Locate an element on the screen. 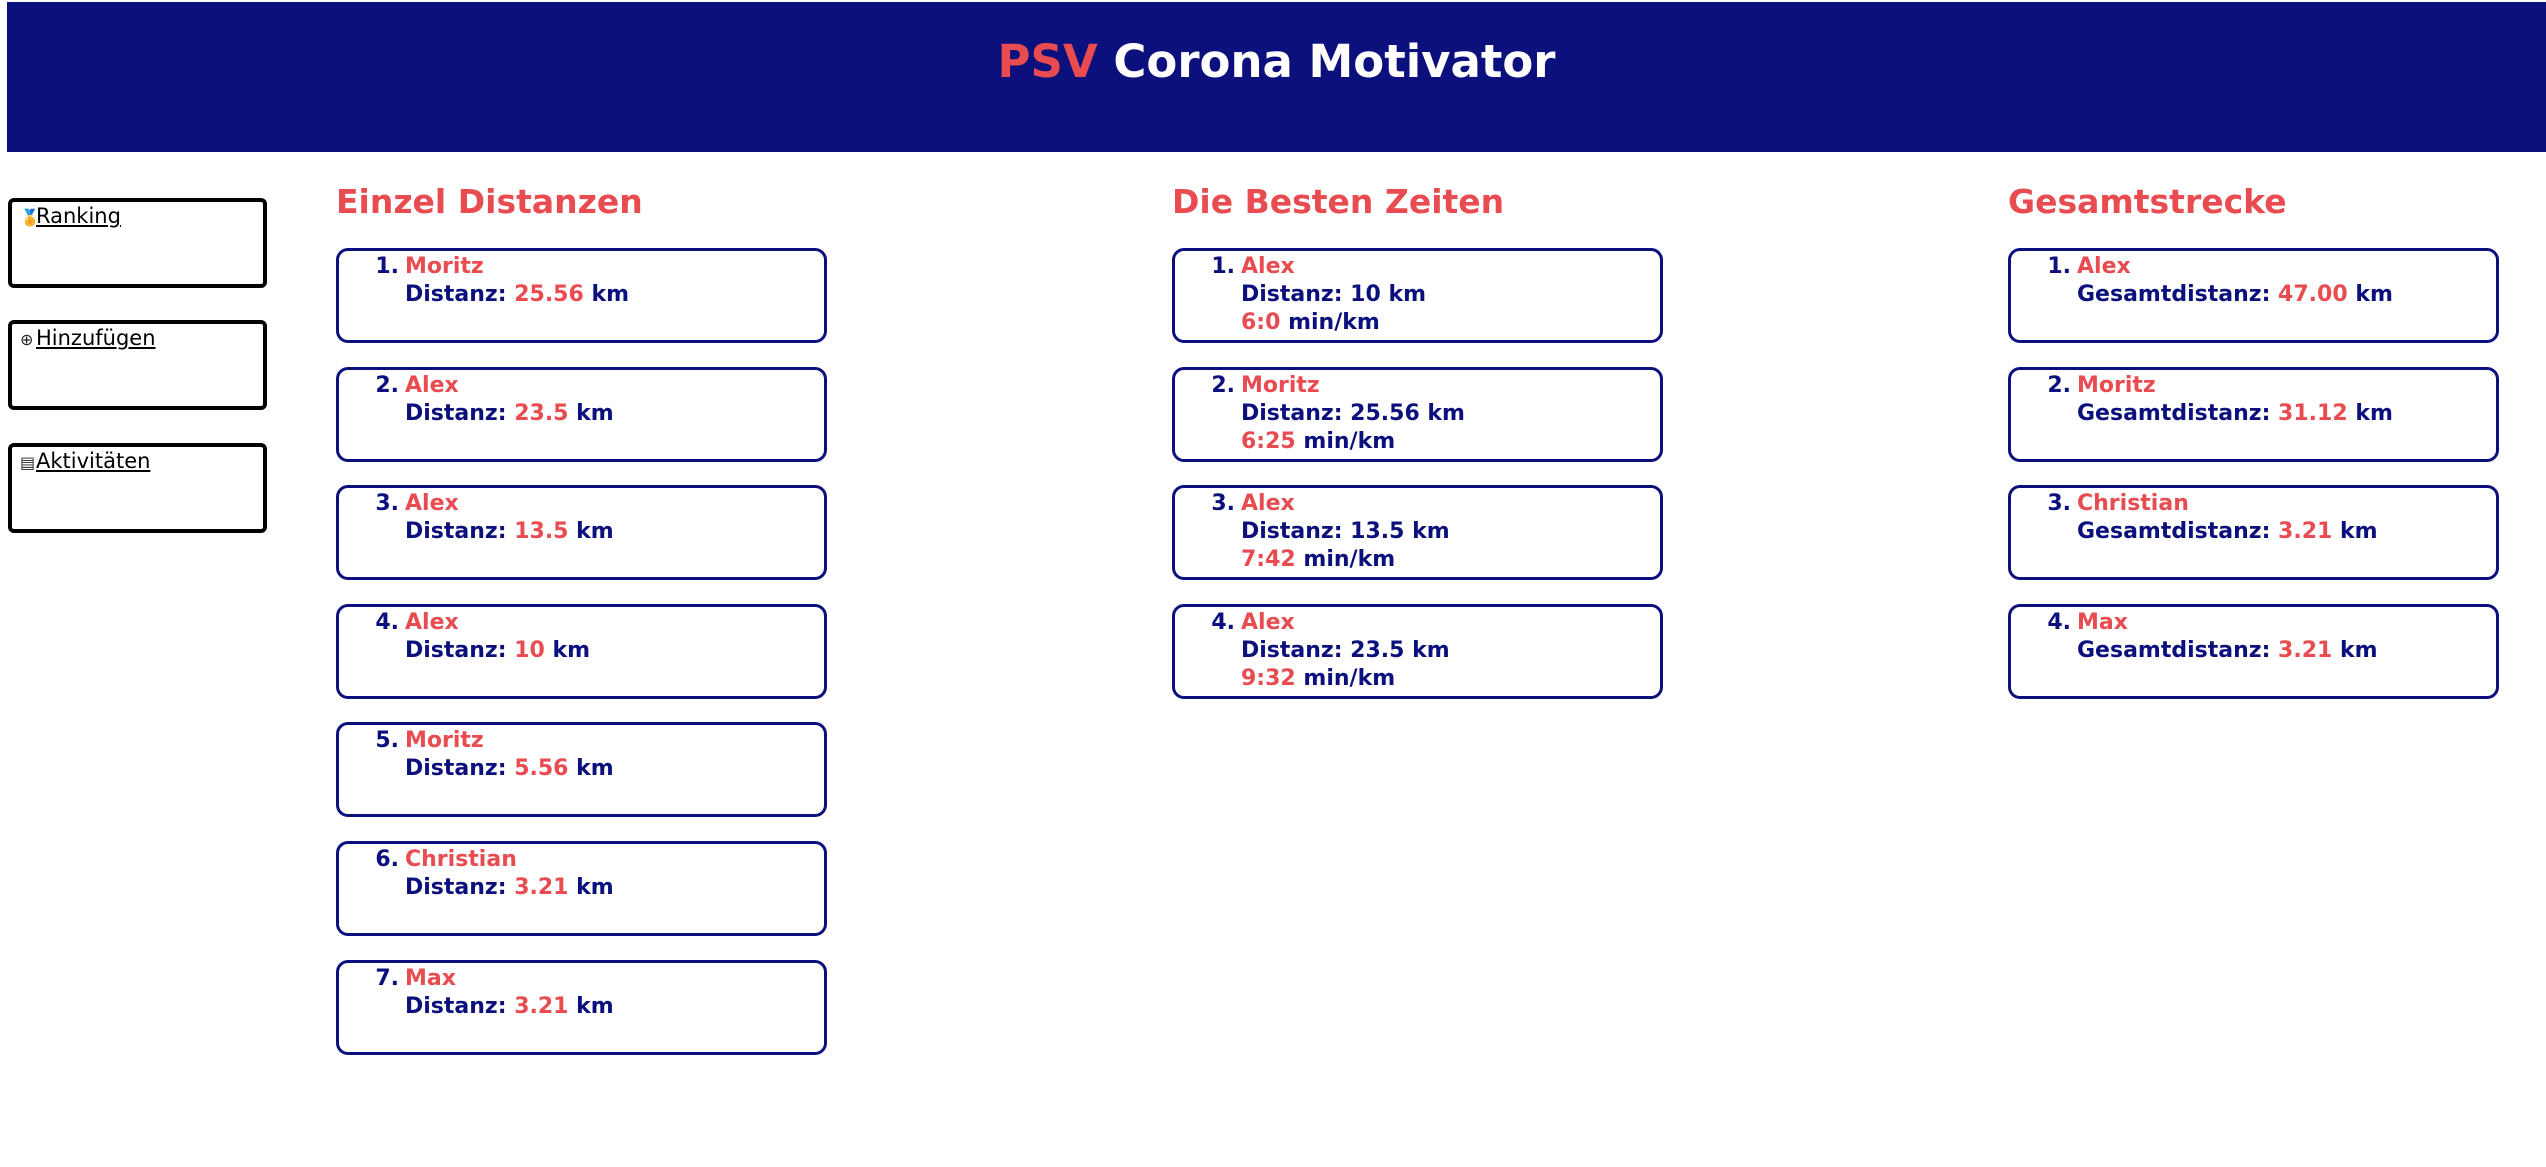  list-item: 2. Moritz Gesamtdistanz: 31.12 km is located at coordinates (2253, 414).